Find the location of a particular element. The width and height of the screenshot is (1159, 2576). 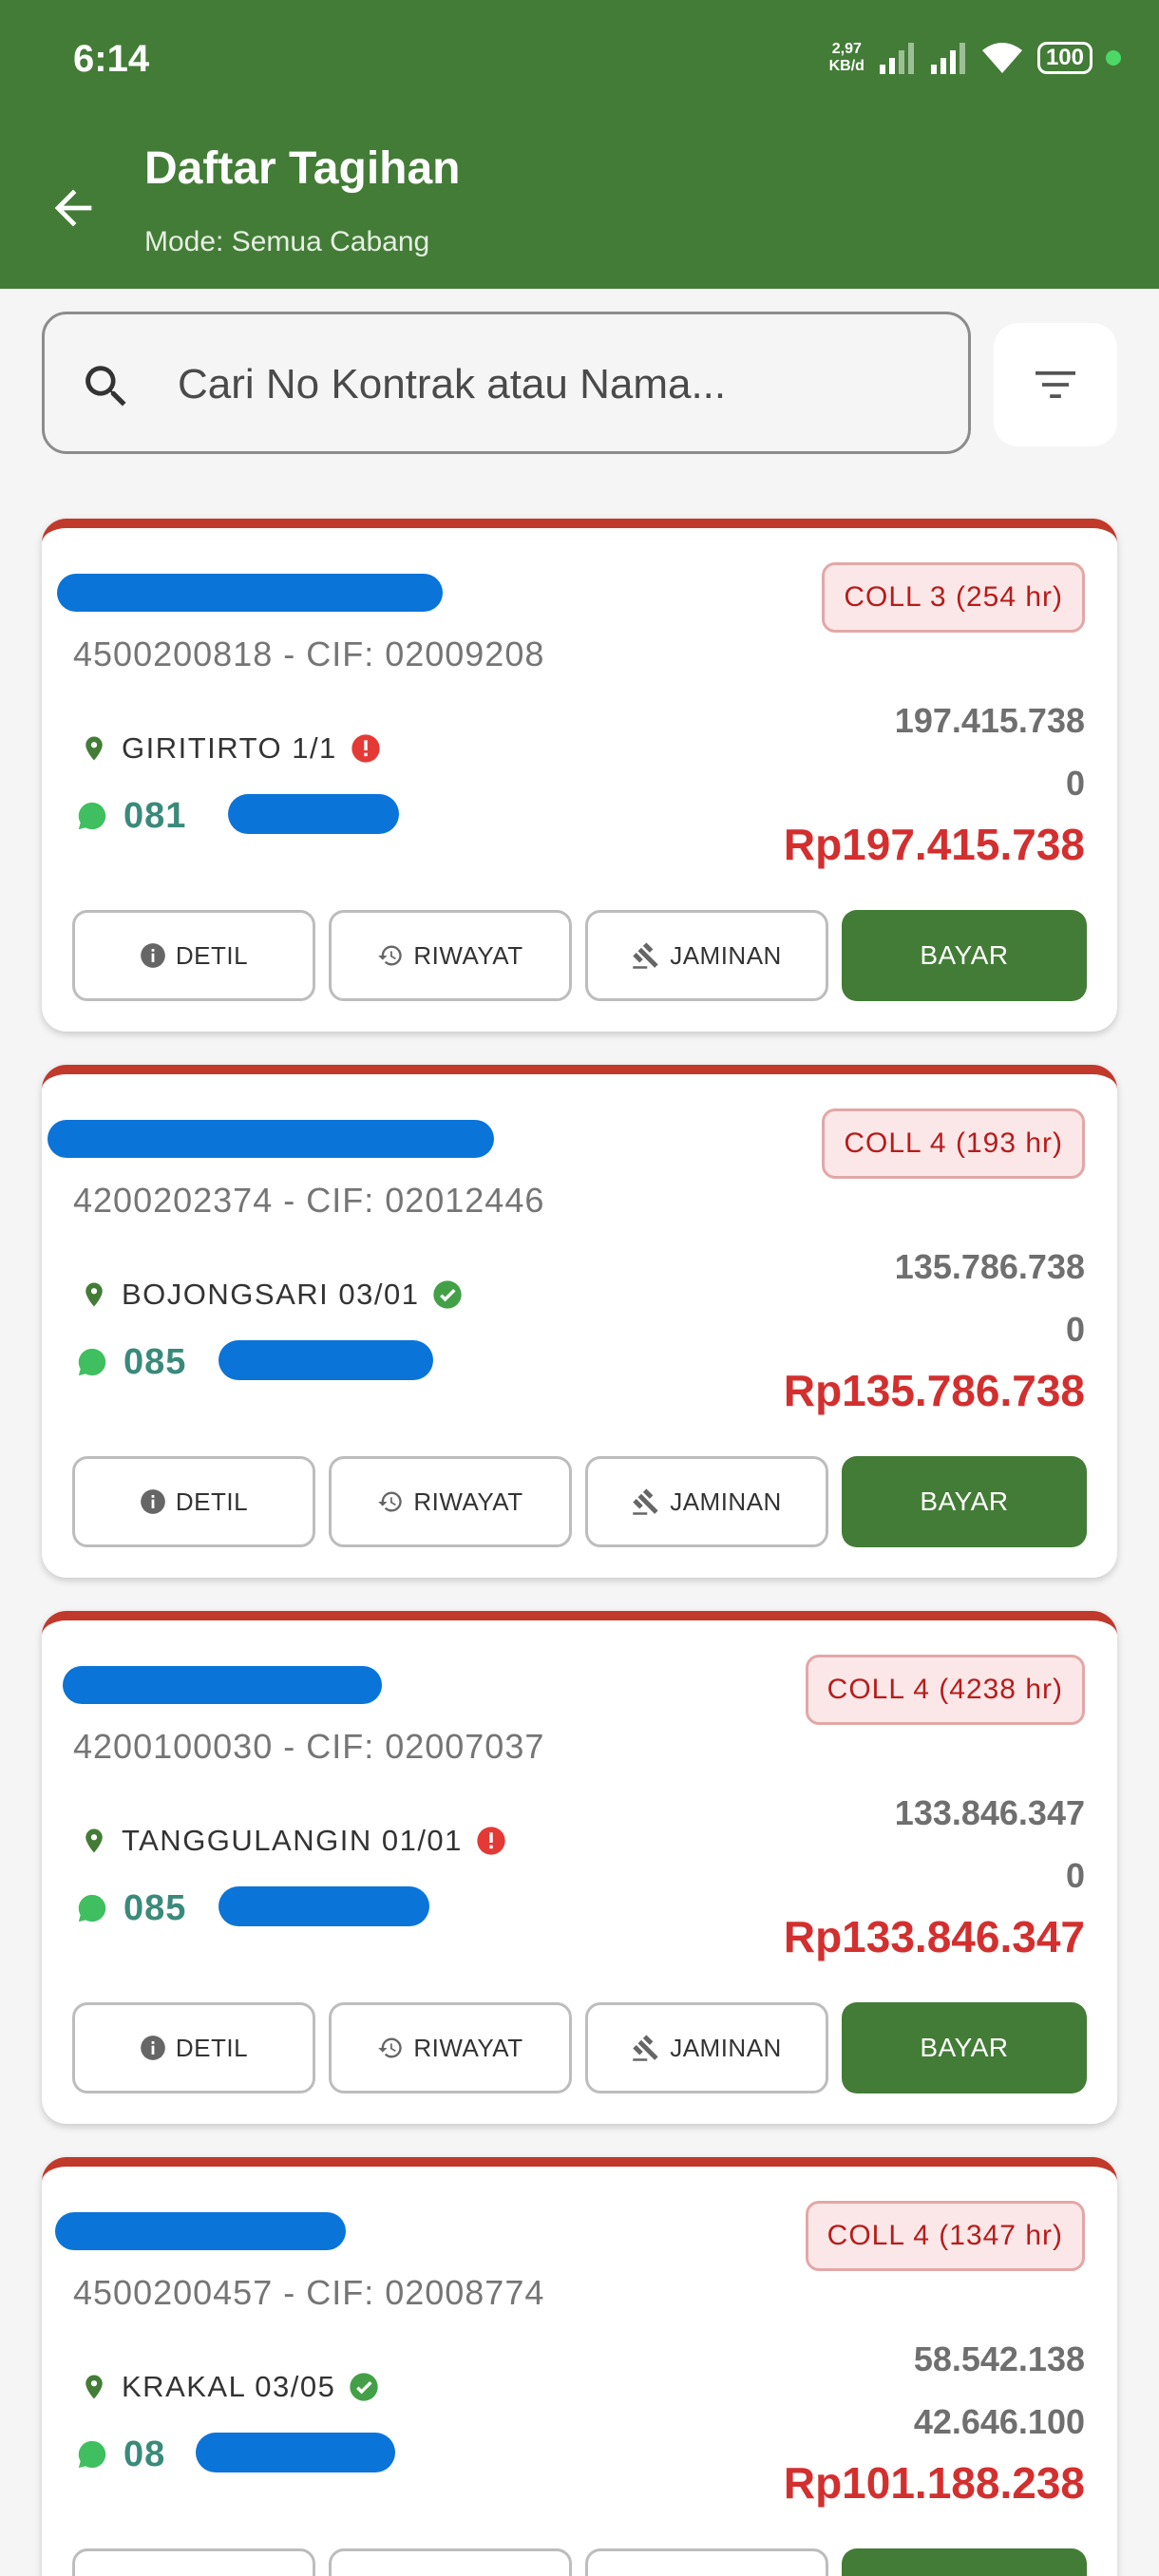

location-row: KRAKAL 03/05 is located at coordinates (229, 2387).